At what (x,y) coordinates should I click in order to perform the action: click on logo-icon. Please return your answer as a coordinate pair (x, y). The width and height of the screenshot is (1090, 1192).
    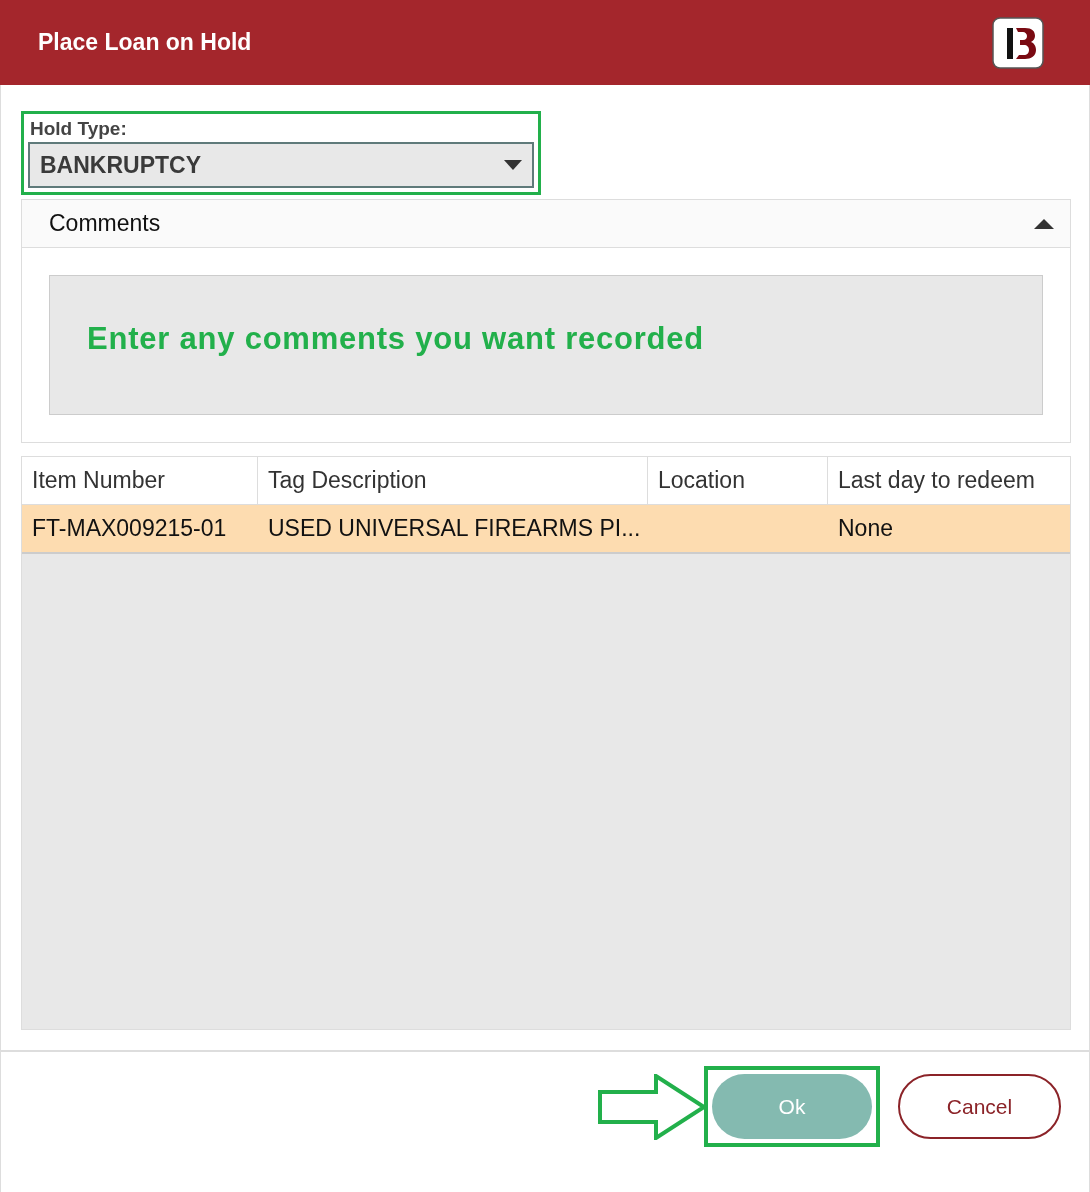
    Looking at the image, I should click on (1018, 42).